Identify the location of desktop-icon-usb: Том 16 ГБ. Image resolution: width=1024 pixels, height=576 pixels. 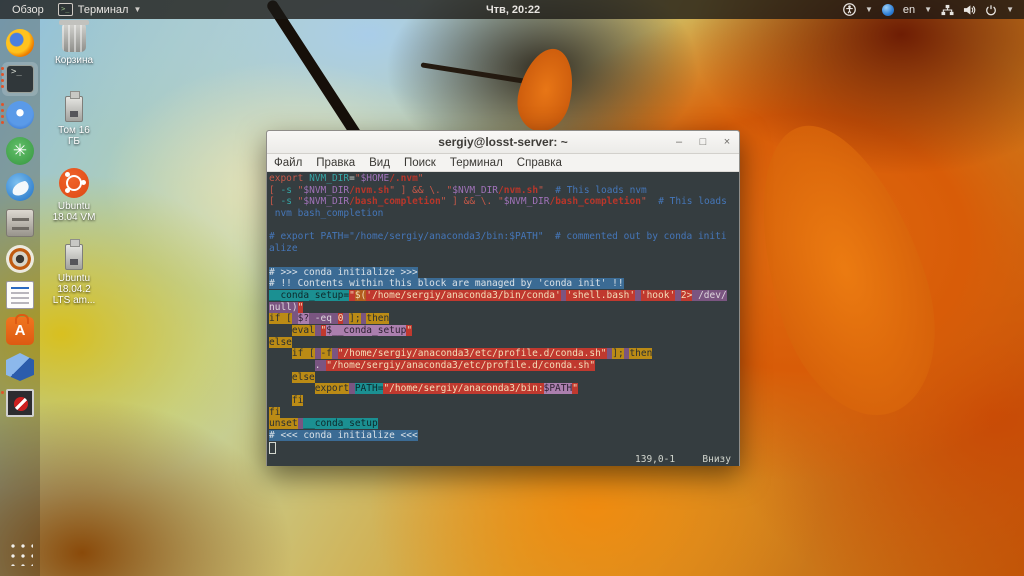
(74, 119).